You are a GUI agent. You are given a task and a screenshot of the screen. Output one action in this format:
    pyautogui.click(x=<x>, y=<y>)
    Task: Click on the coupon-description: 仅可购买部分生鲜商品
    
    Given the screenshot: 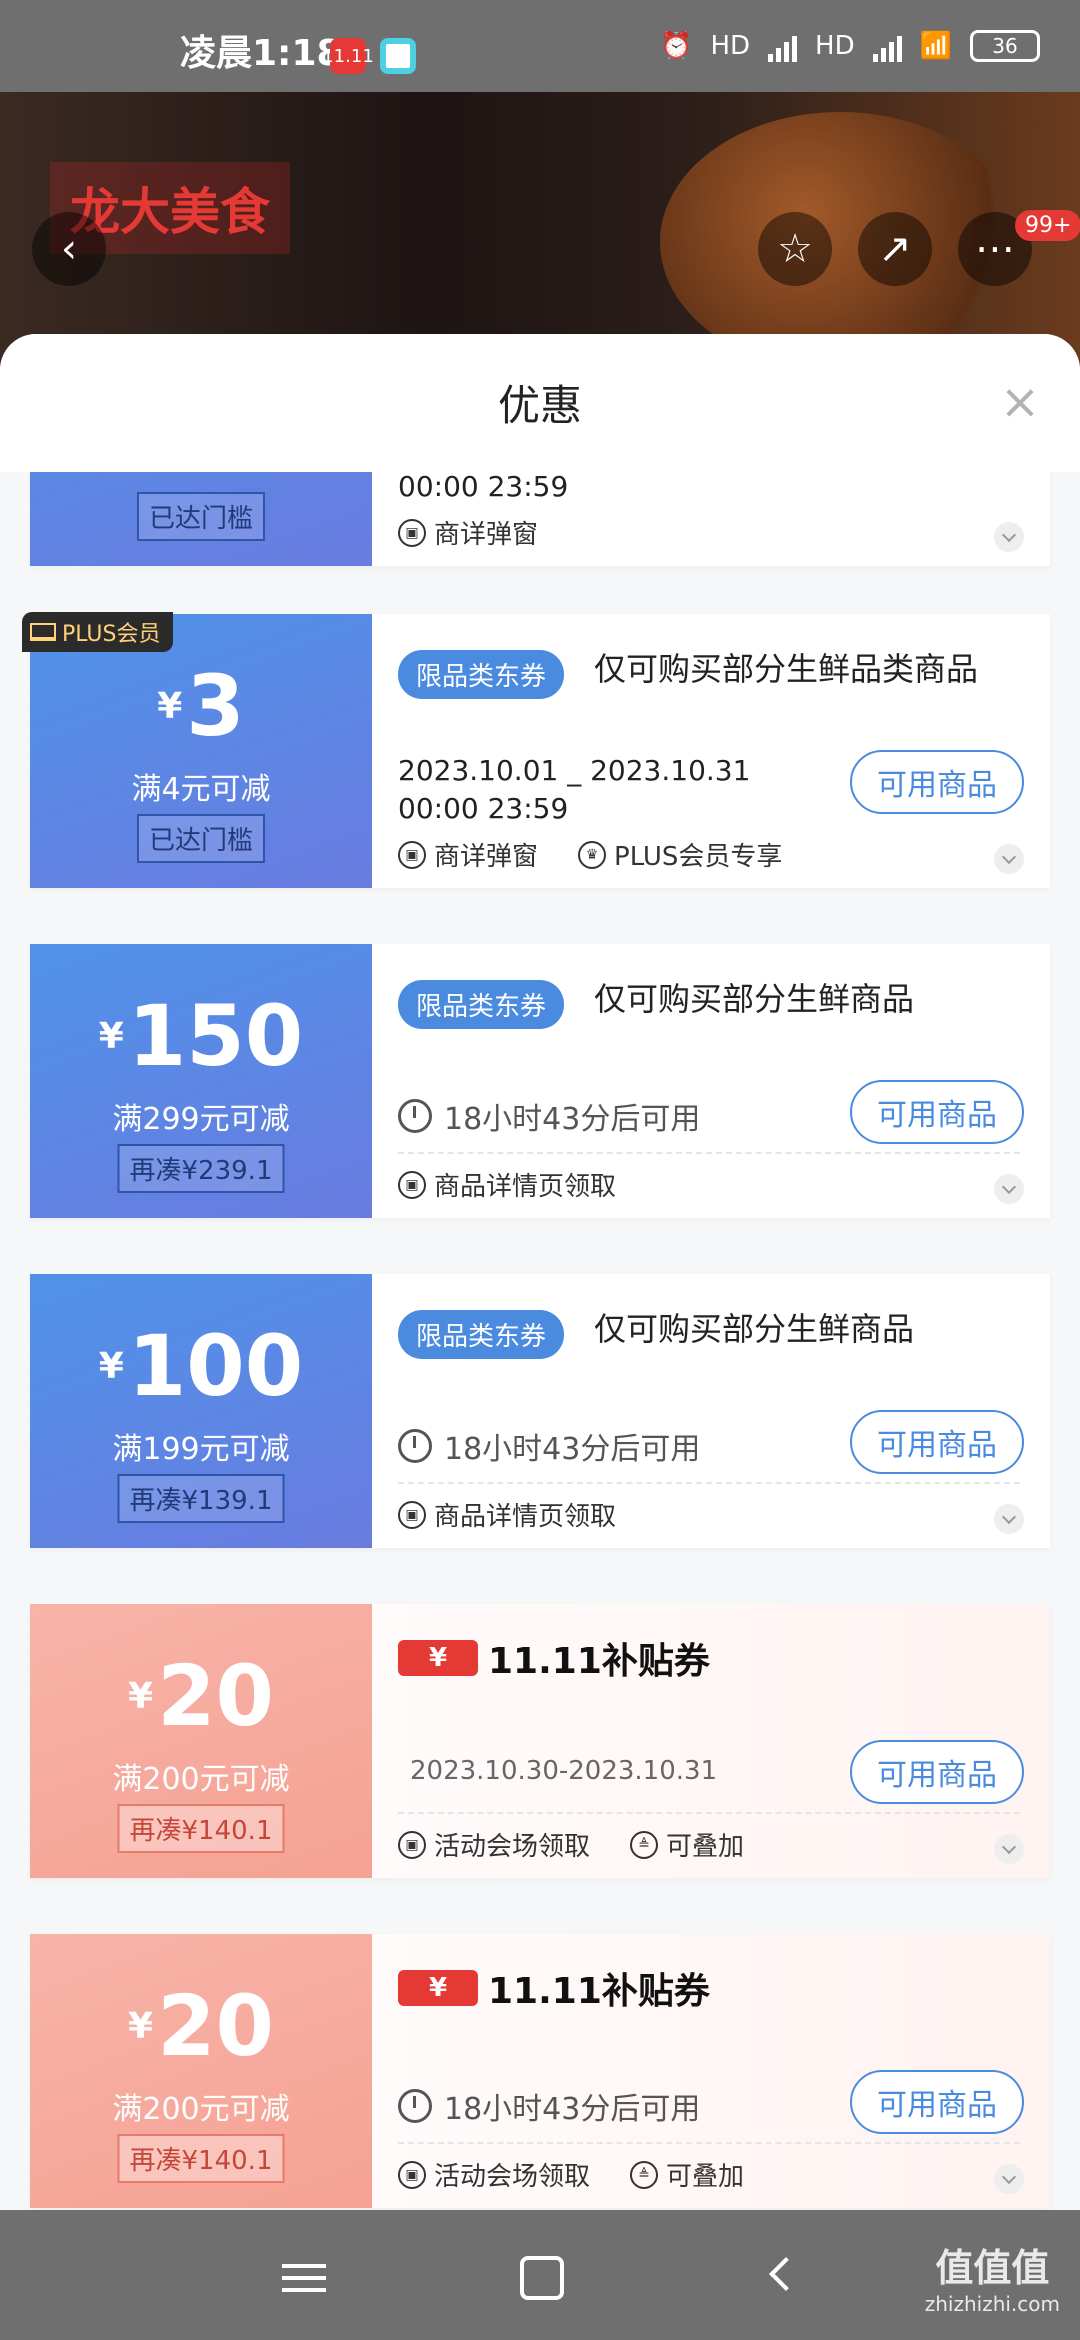 What is the action you would take?
    pyautogui.click(x=754, y=1329)
    